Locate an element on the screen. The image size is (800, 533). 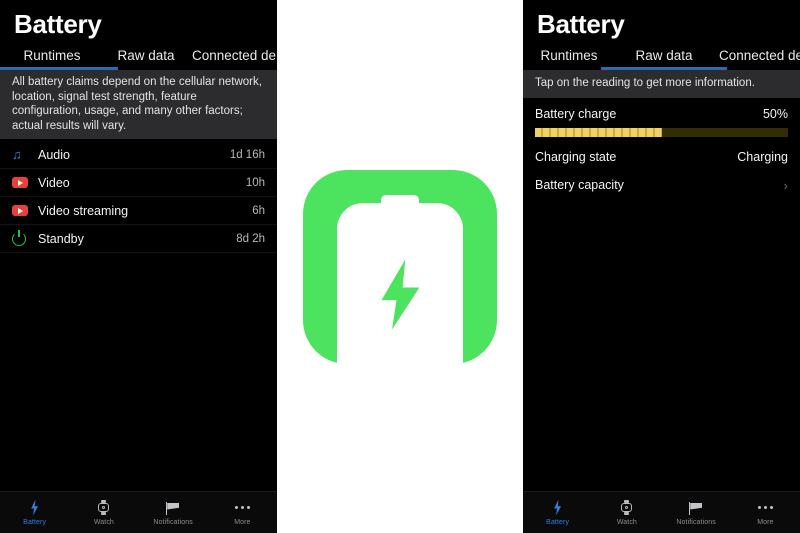
tab-connected-devices-right: Connected device is located at coordinates (756, 58).